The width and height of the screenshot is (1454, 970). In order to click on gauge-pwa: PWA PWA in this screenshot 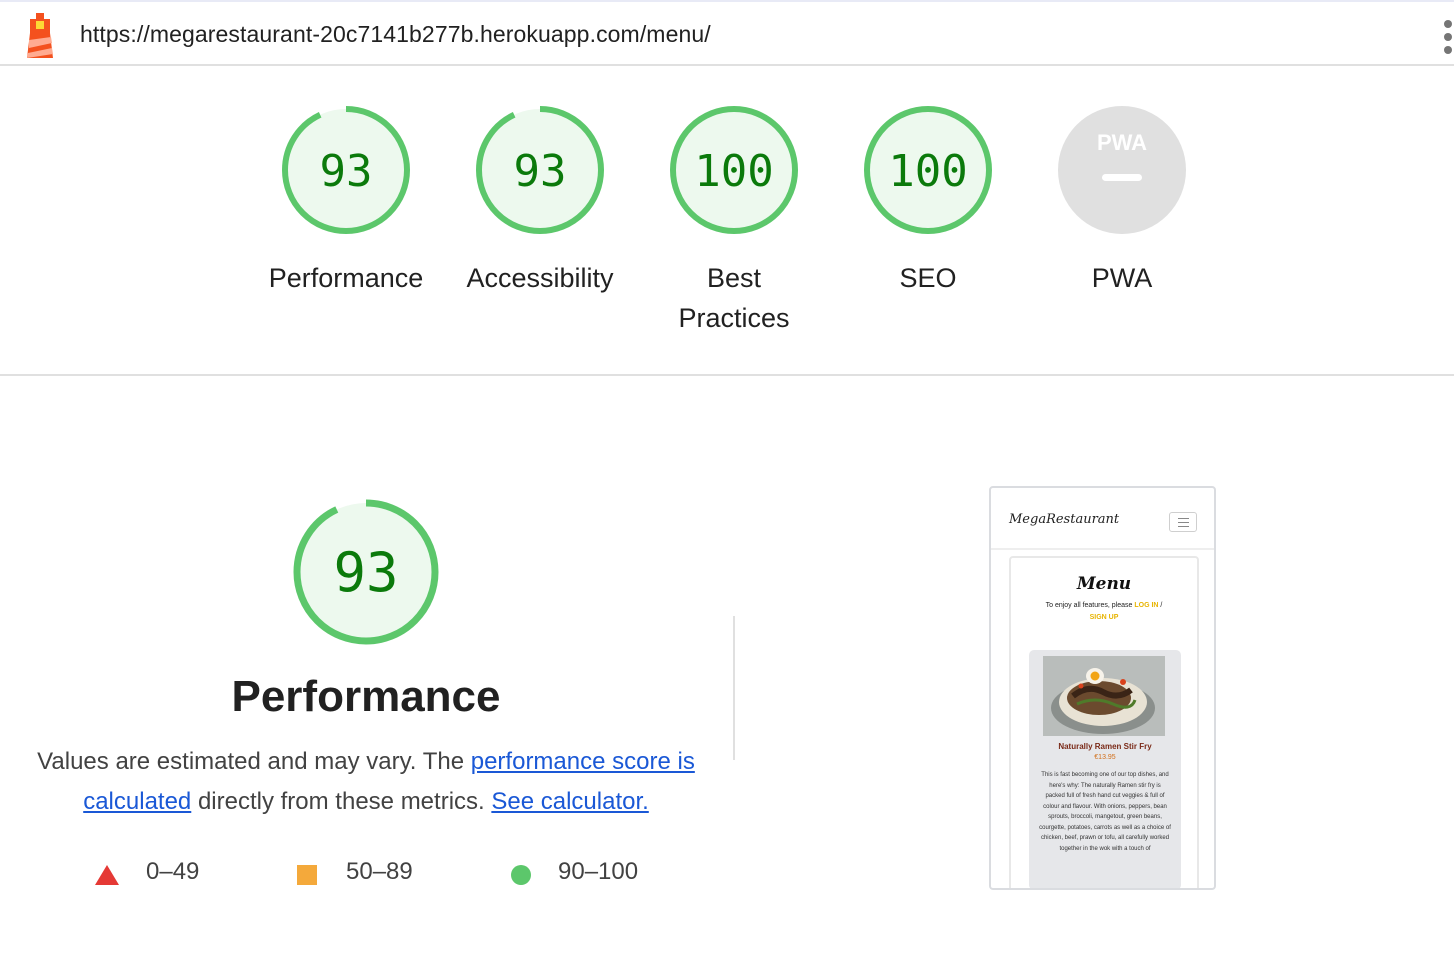, I will do `click(1122, 201)`.